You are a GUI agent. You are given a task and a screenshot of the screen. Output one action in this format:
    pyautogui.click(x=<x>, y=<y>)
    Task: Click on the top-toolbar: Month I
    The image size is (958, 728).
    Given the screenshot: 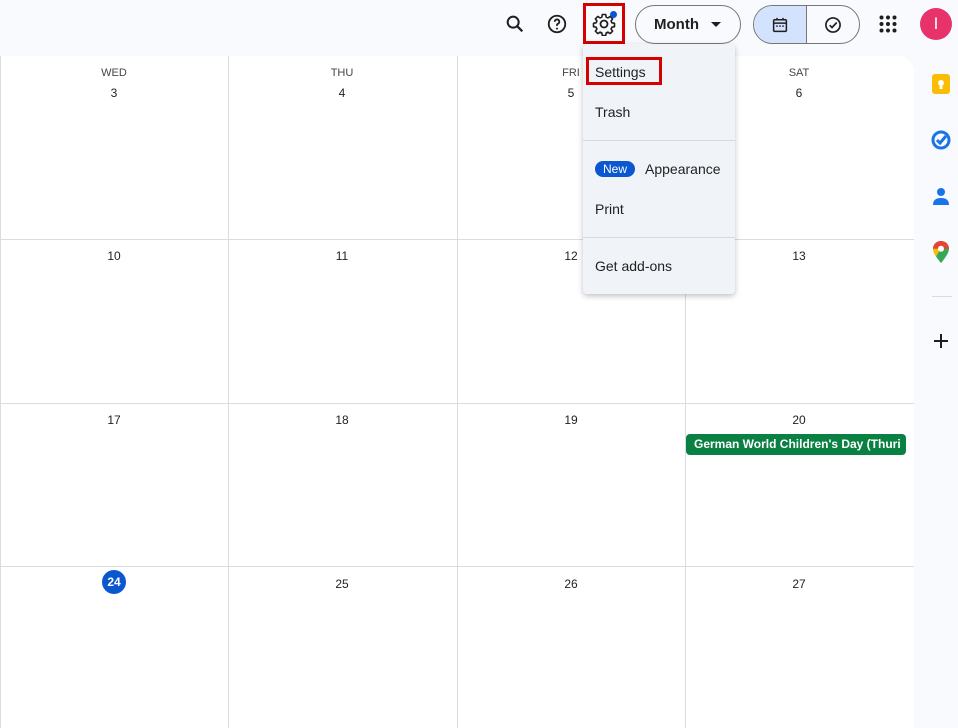 What is the action you would take?
    pyautogui.click(x=479, y=28)
    